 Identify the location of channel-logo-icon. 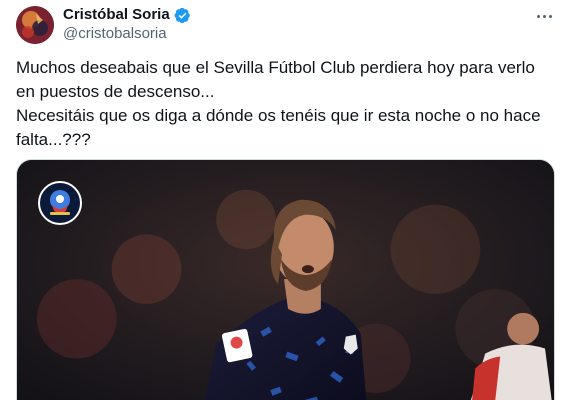
(60, 203).